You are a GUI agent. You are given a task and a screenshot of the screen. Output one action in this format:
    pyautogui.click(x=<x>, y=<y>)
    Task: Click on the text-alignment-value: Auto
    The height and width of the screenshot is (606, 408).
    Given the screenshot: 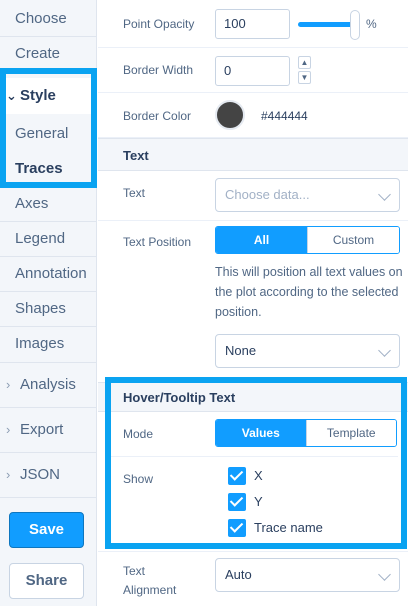 What is the action you would take?
    pyautogui.click(x=238, y=574)
    